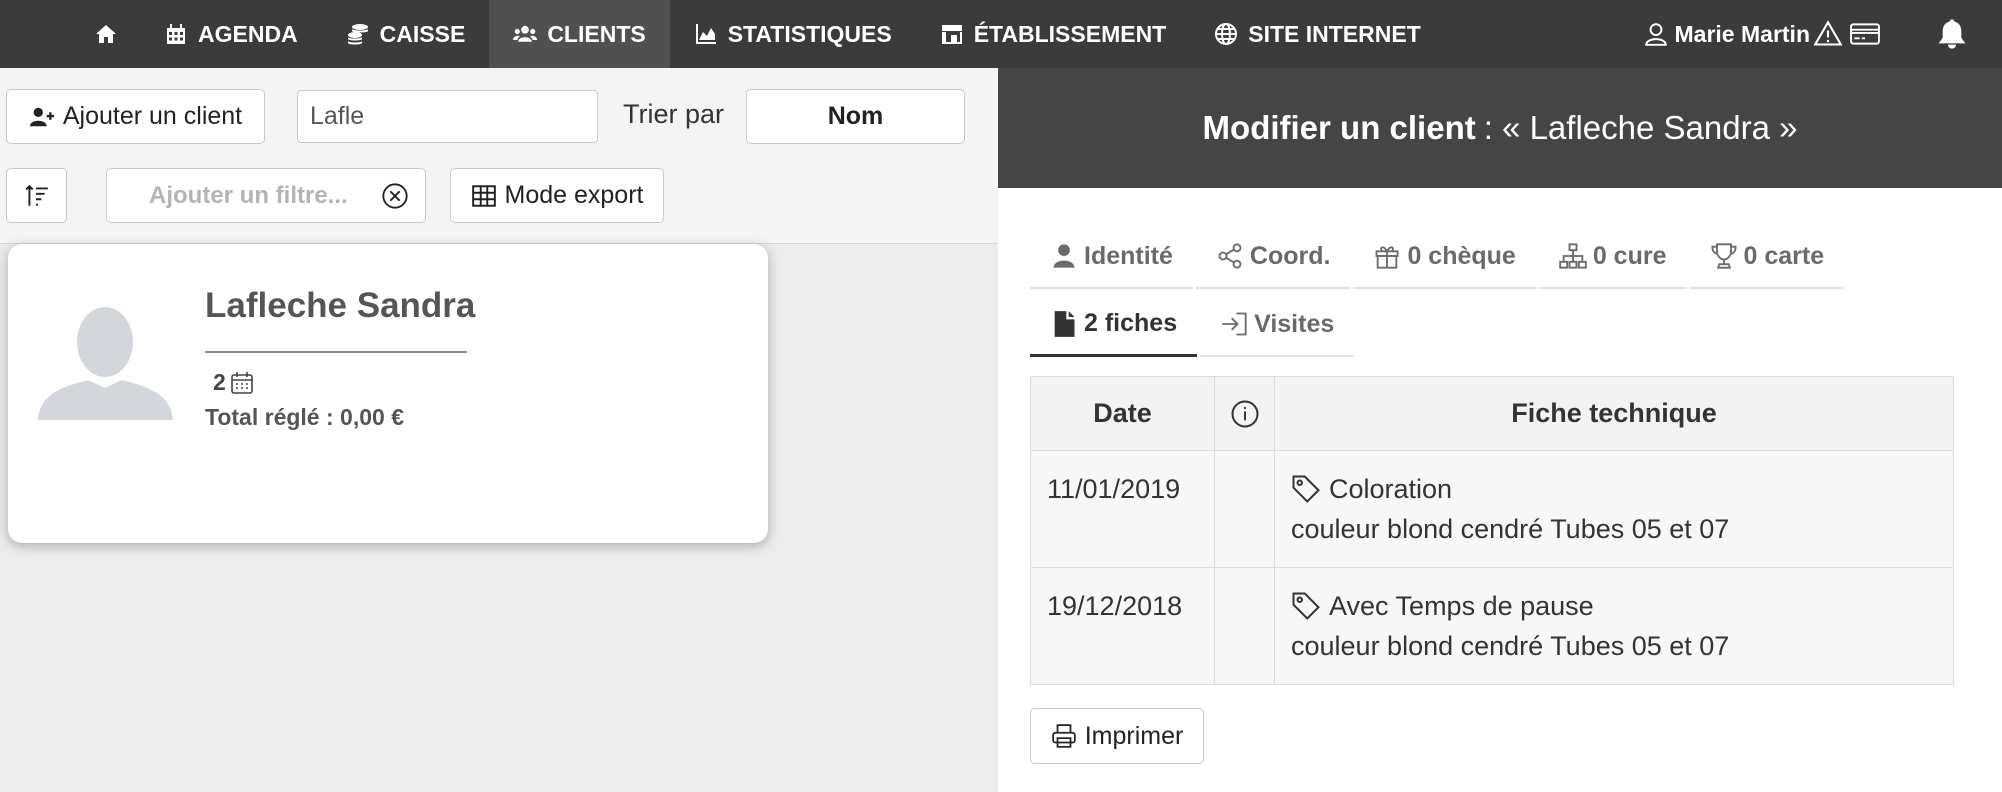  I want to click on nav-agenda: AGENDA, so click(231, 34).